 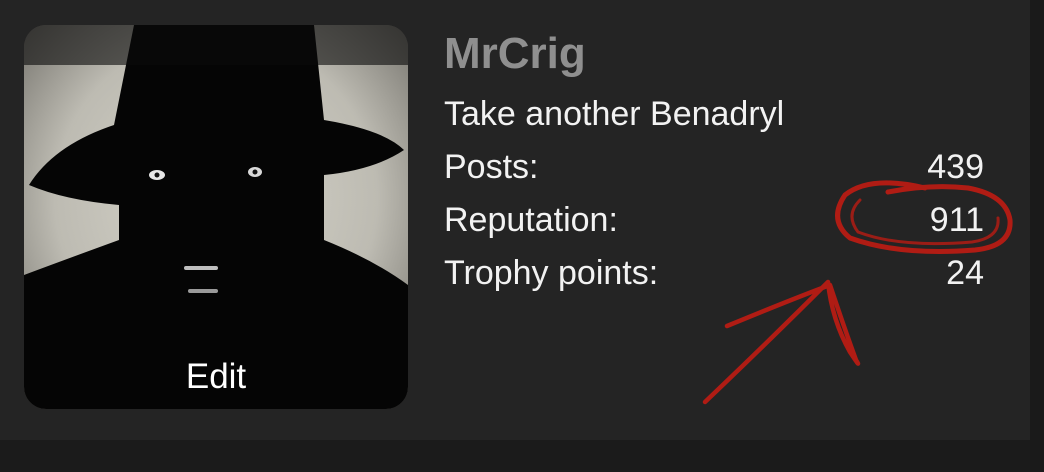 I want to click on stat-row-trophy-points: Trophy points: 24, so click(x=714, y=273).